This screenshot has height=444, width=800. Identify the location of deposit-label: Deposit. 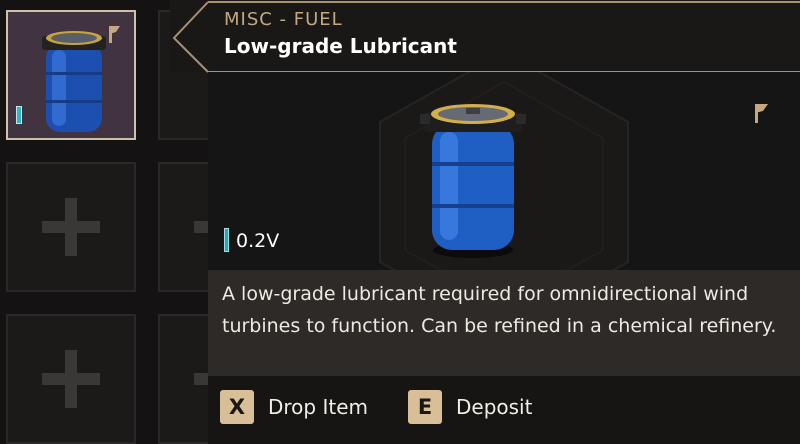
(494, 407).